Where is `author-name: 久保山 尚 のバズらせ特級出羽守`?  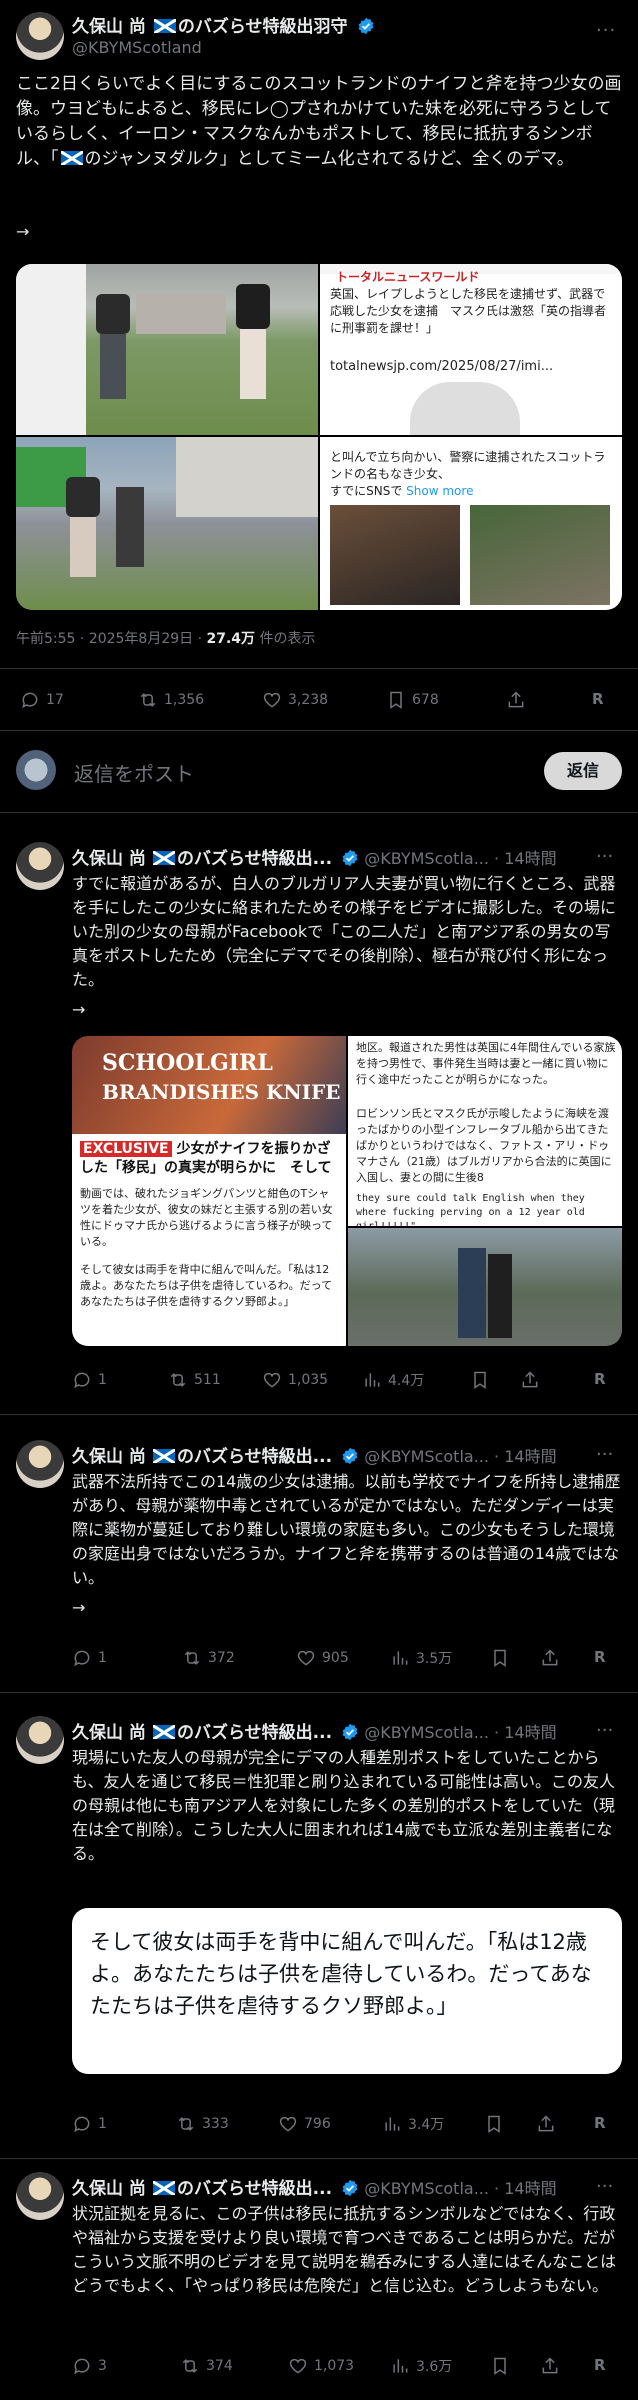
author-name: 久保山 尚 のバズらせ特級出羽守 is located at coordinates (223, 24).